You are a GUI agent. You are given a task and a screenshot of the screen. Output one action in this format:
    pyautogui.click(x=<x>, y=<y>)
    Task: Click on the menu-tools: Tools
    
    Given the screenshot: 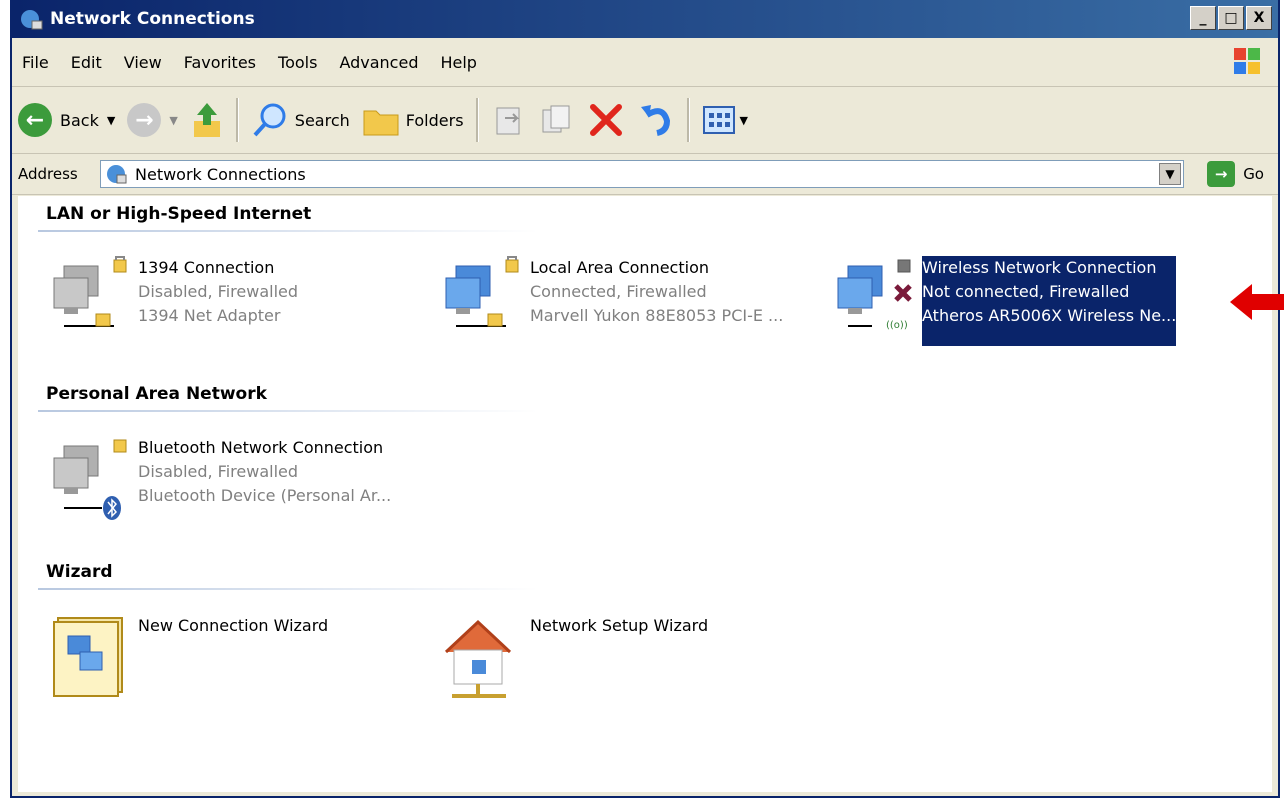 What is the action you would take?
    pyautogui.click(x=297, y=62)
    